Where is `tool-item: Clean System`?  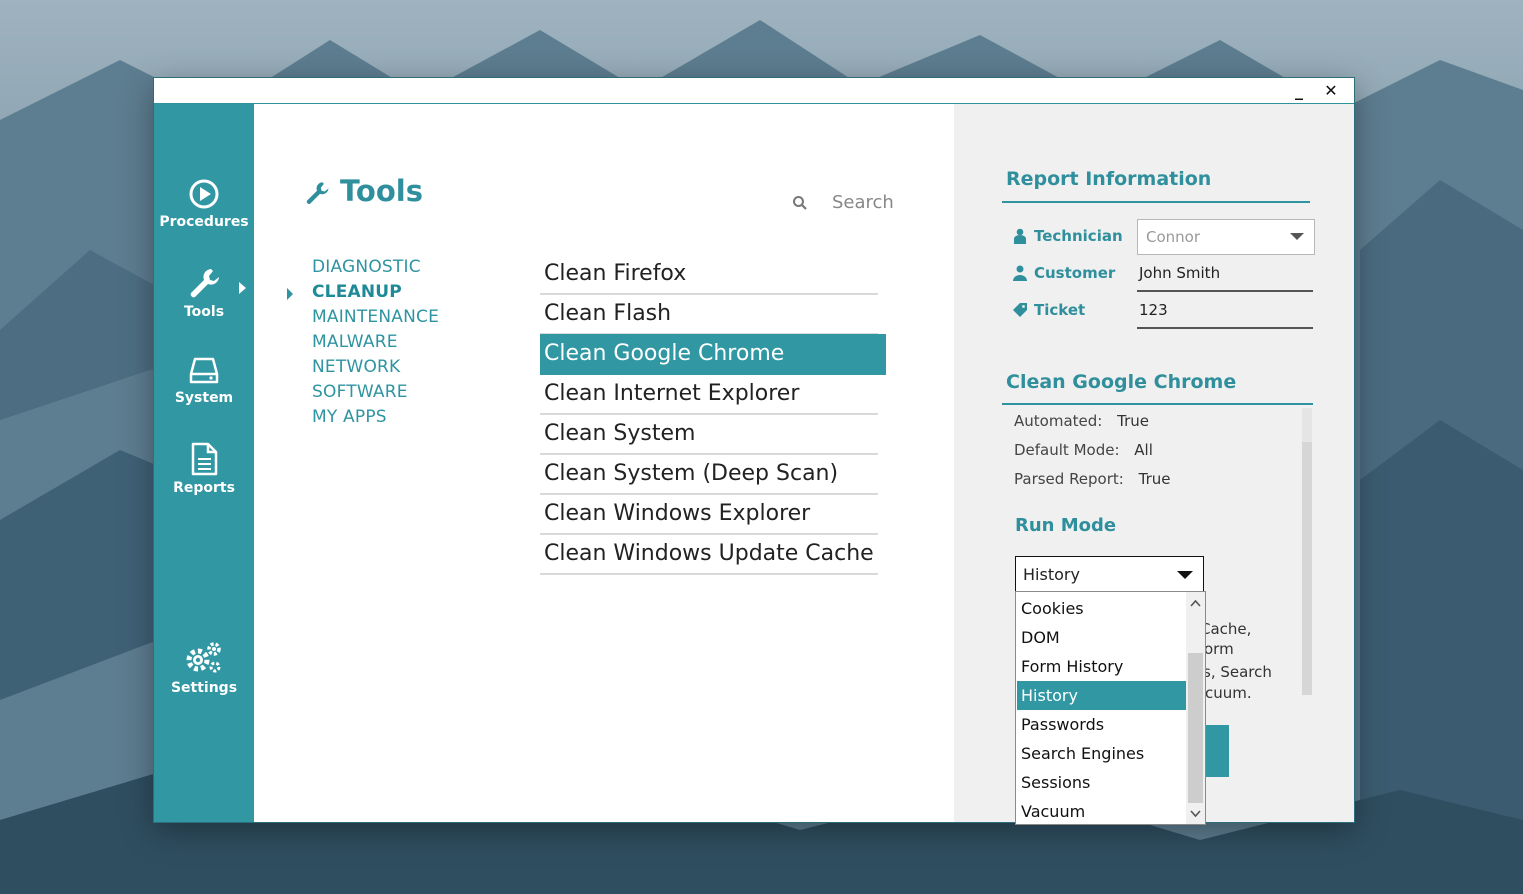
tool-item: Clean System is located at coordinates (709, 434).